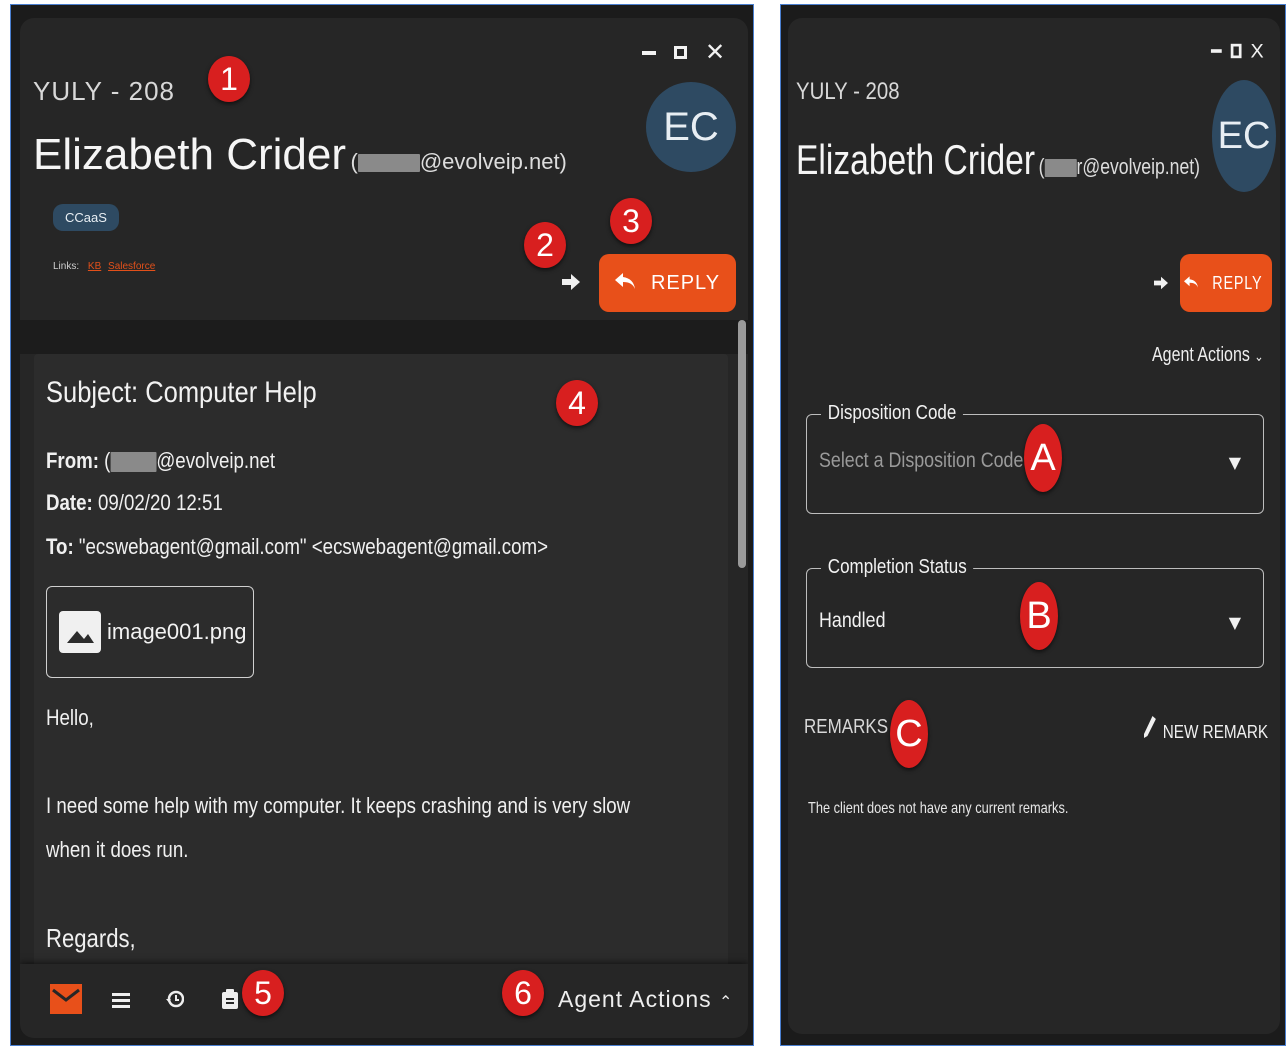 This screenshot has width=1286, height=1046. Describe the element at coordinates (121, 1002) in the screenshot. I see `list-icon` at that location.